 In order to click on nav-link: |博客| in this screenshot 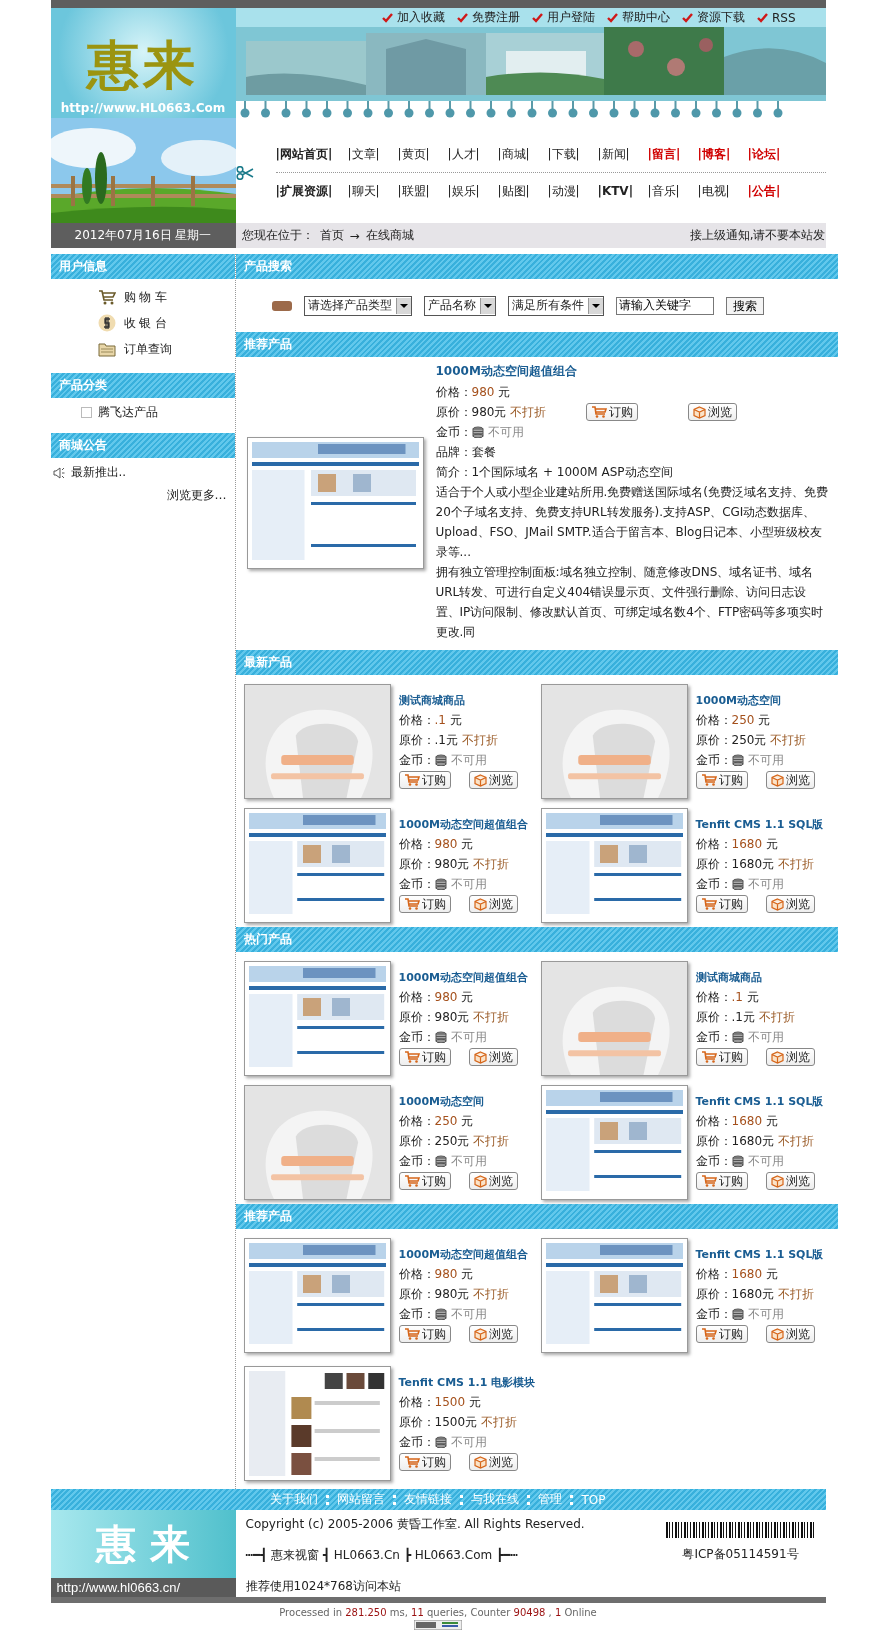, I will do `click(722, 154)`.